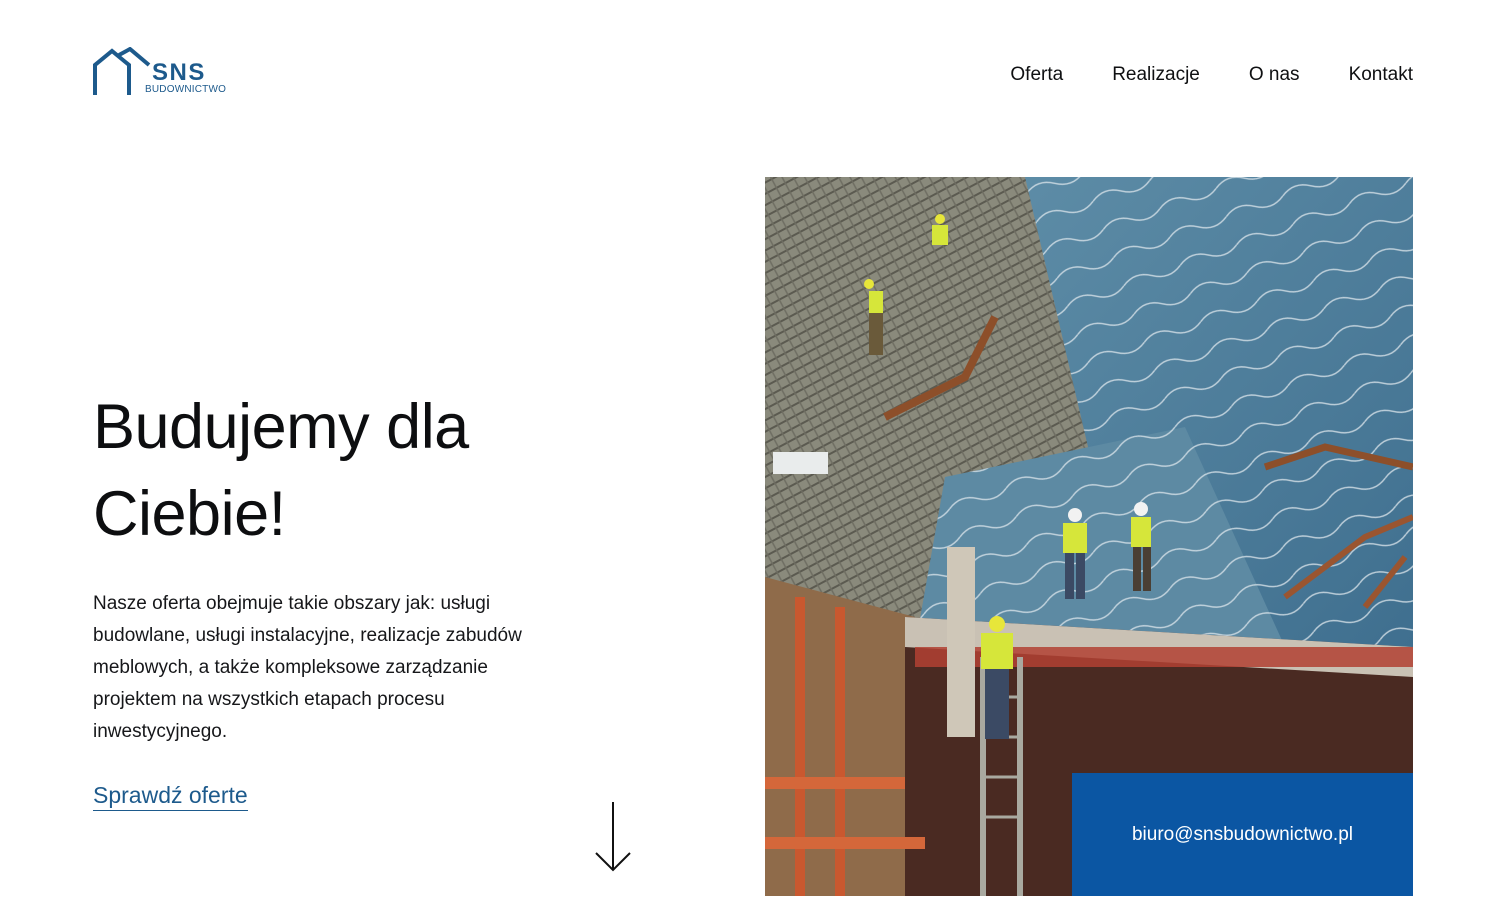 The width and height of the screenshot is (1509, 906). I want to click on arrow-down-icon, so click(613, 837).